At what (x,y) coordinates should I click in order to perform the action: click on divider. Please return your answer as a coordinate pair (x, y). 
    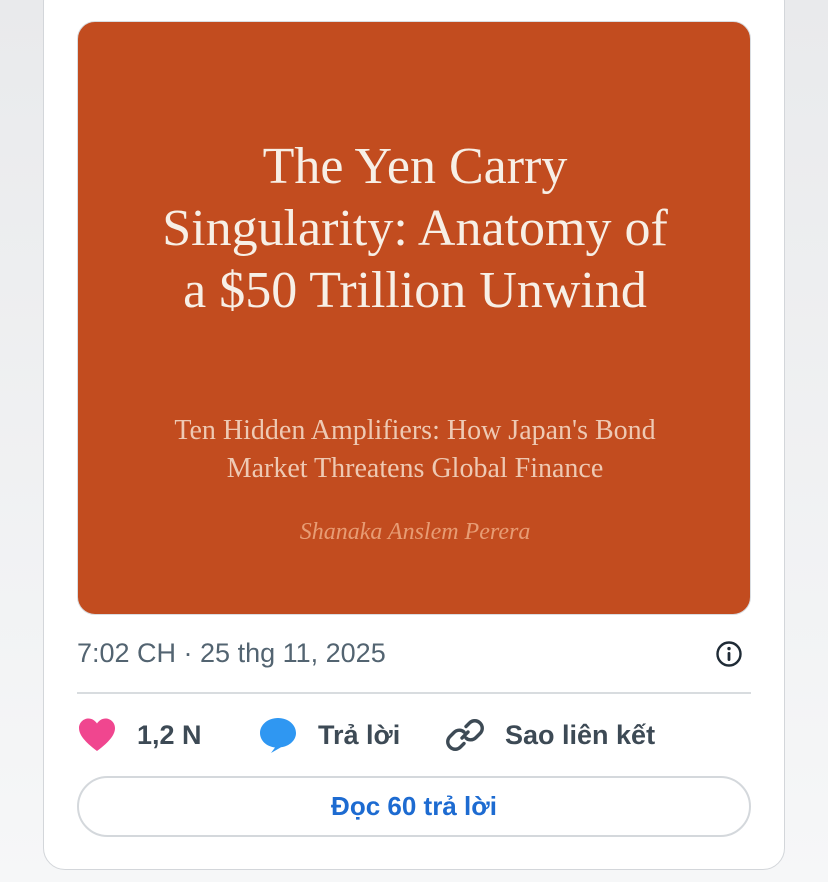
    Looking at the image, I should click on (414, 693).